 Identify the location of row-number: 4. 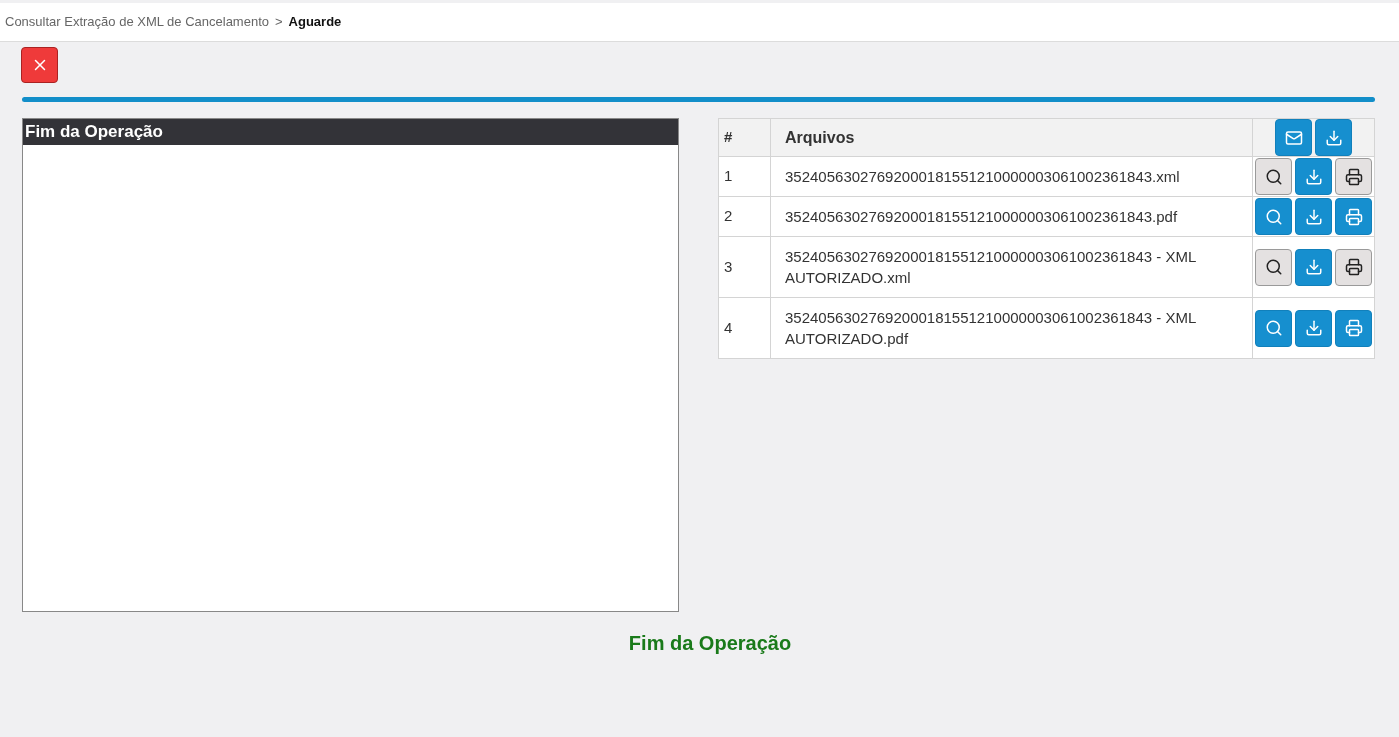
(744, 328).